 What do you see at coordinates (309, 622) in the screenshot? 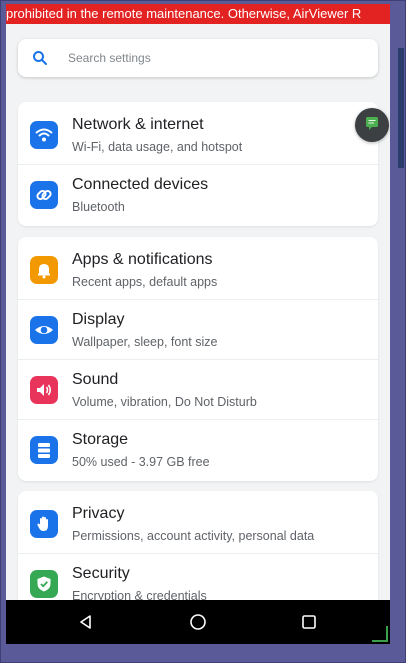
I see `recents-icon` at bounding box center [309, 622].